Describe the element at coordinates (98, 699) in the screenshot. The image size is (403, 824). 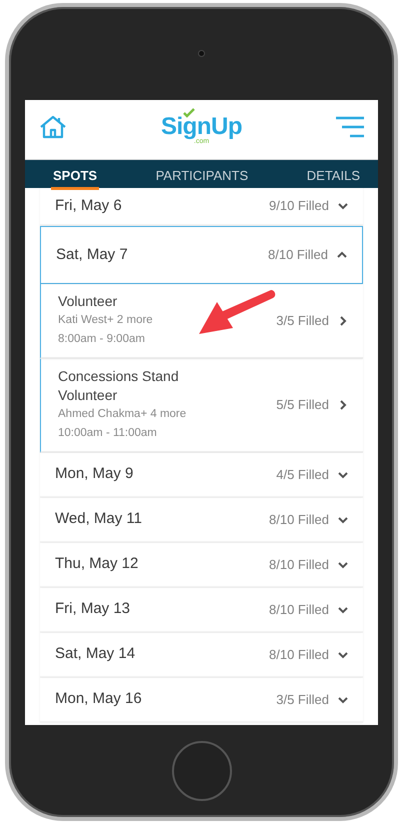
I see `day-date: Mon, May 16` at that location.